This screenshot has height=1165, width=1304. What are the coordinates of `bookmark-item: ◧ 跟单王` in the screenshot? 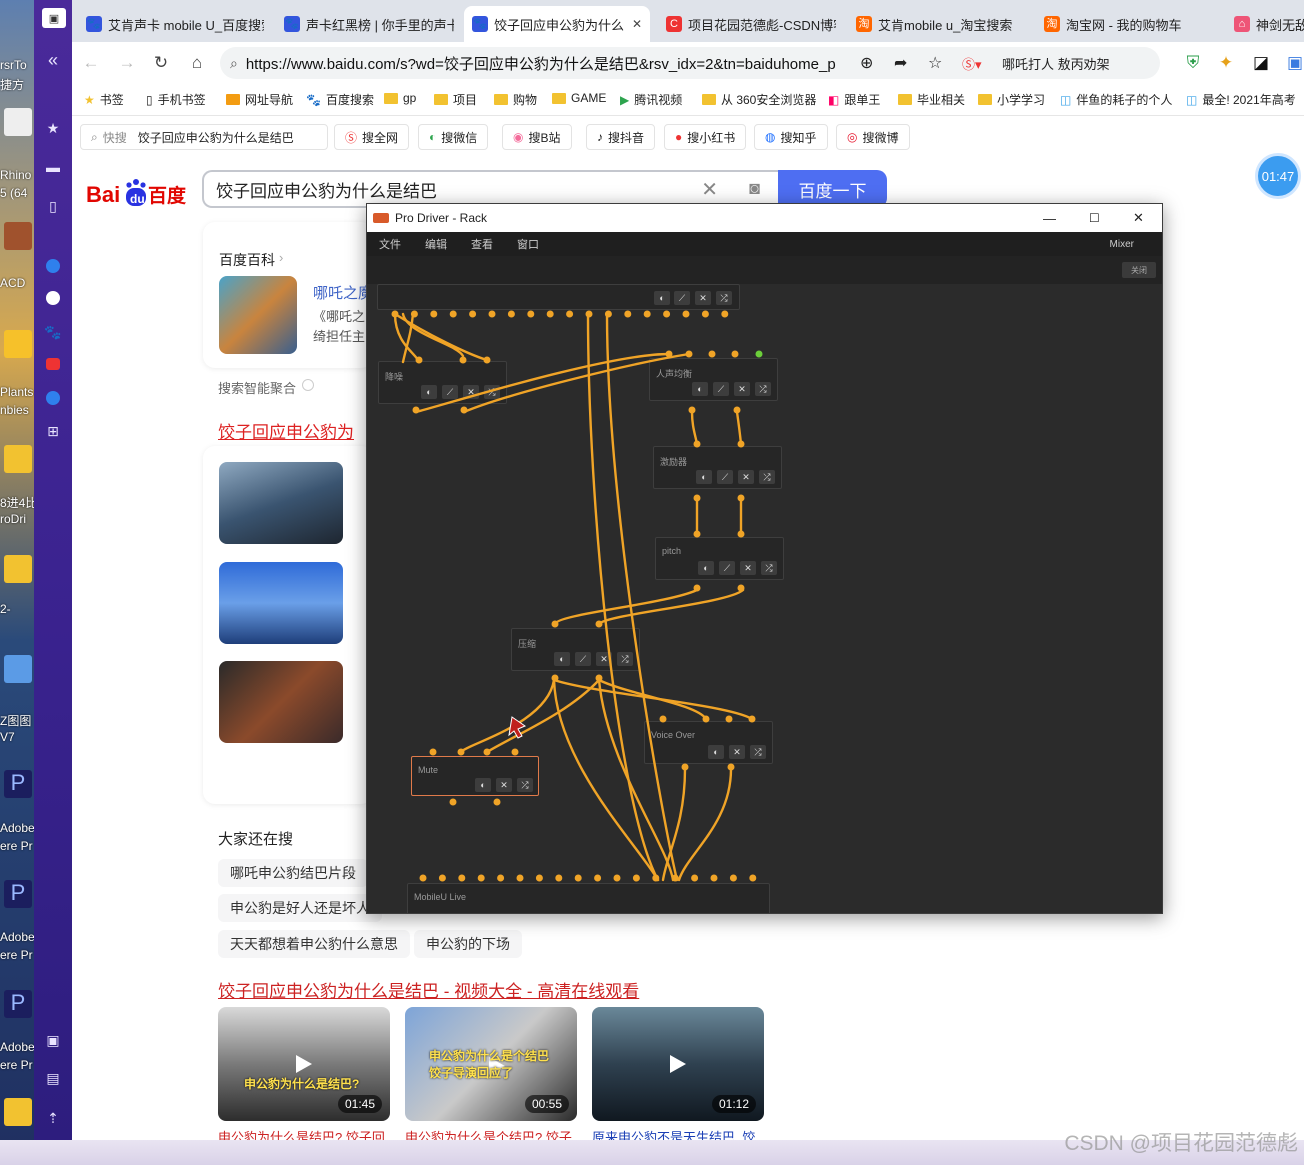 It's located at (854, 99).